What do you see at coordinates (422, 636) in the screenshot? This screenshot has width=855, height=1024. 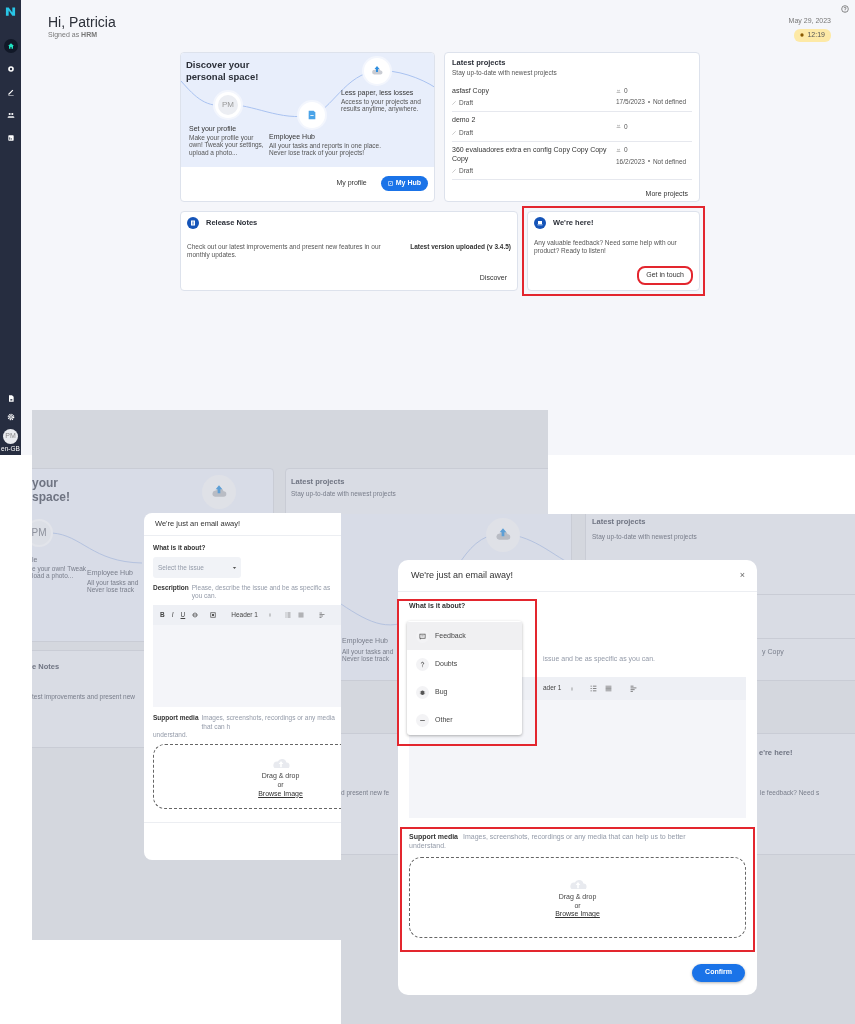 I see `feedback-icon` at bounding box center [422, 636].